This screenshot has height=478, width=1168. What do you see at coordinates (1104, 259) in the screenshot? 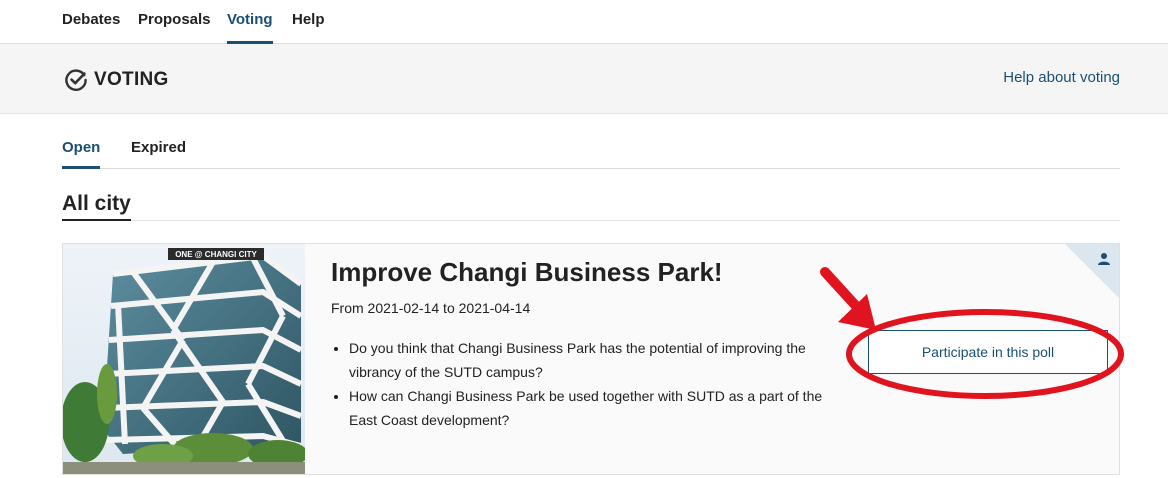
I see `user-icon` at bounding box center [1104, 259].